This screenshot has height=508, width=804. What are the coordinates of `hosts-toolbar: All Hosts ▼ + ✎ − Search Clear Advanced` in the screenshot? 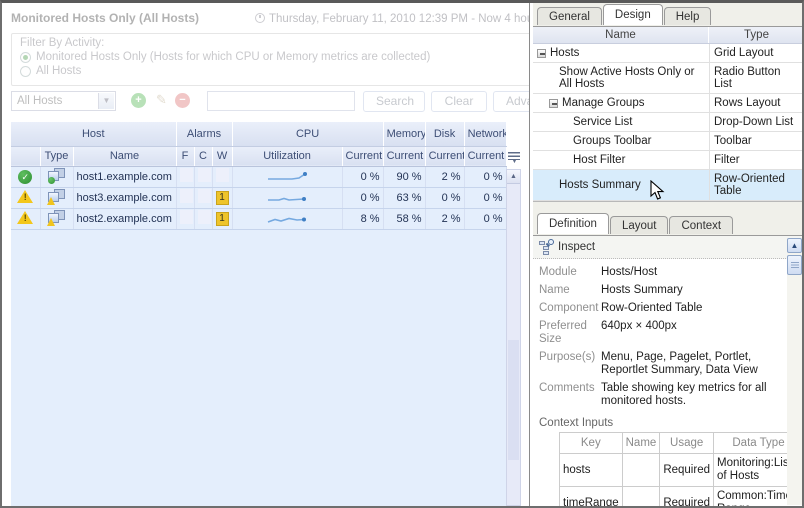 It's located at (270, 103).